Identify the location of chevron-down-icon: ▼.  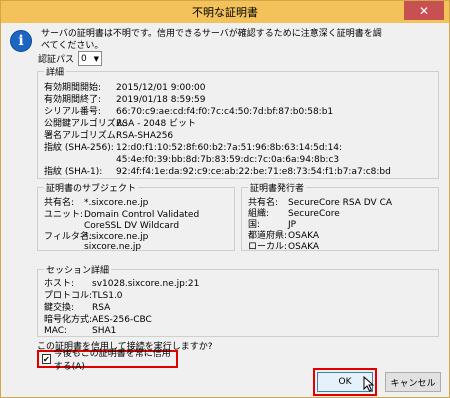
(96, 58).